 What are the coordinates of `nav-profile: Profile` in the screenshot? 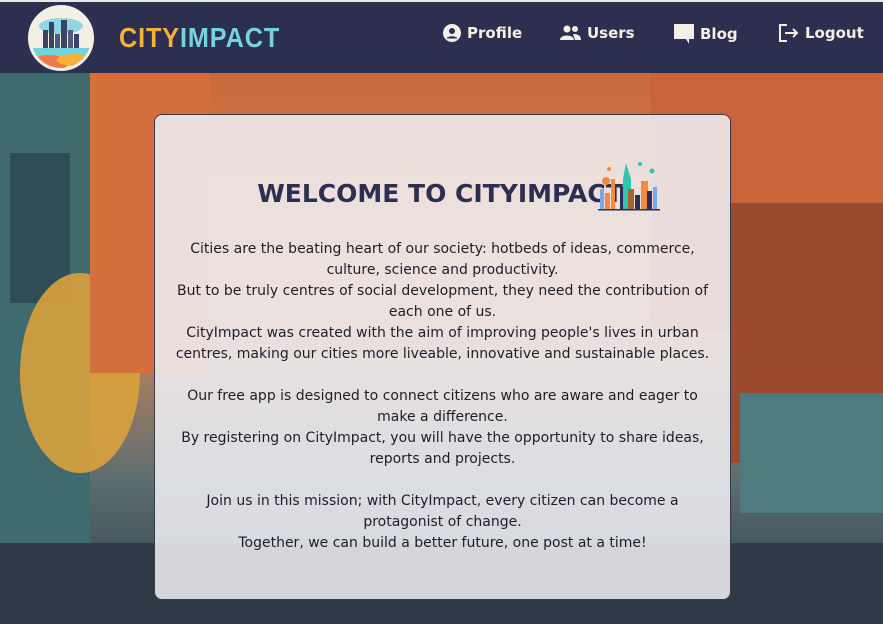 It's located at (482, 33).